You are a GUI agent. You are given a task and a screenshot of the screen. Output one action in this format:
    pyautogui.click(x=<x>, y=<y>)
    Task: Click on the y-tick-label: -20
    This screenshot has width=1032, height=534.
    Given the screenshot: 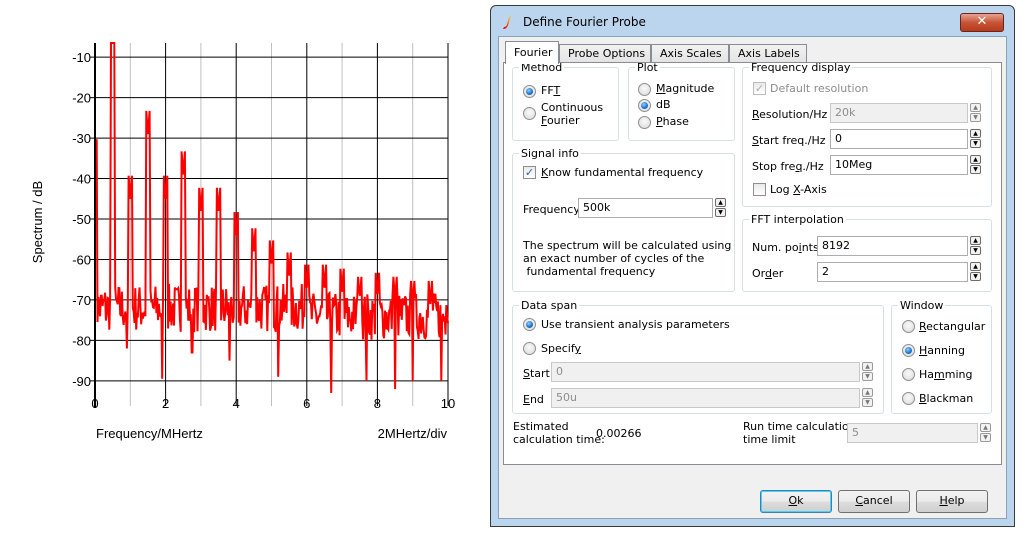 What is the action you would take?
    pyautogui.click(x=81, y=98)
    